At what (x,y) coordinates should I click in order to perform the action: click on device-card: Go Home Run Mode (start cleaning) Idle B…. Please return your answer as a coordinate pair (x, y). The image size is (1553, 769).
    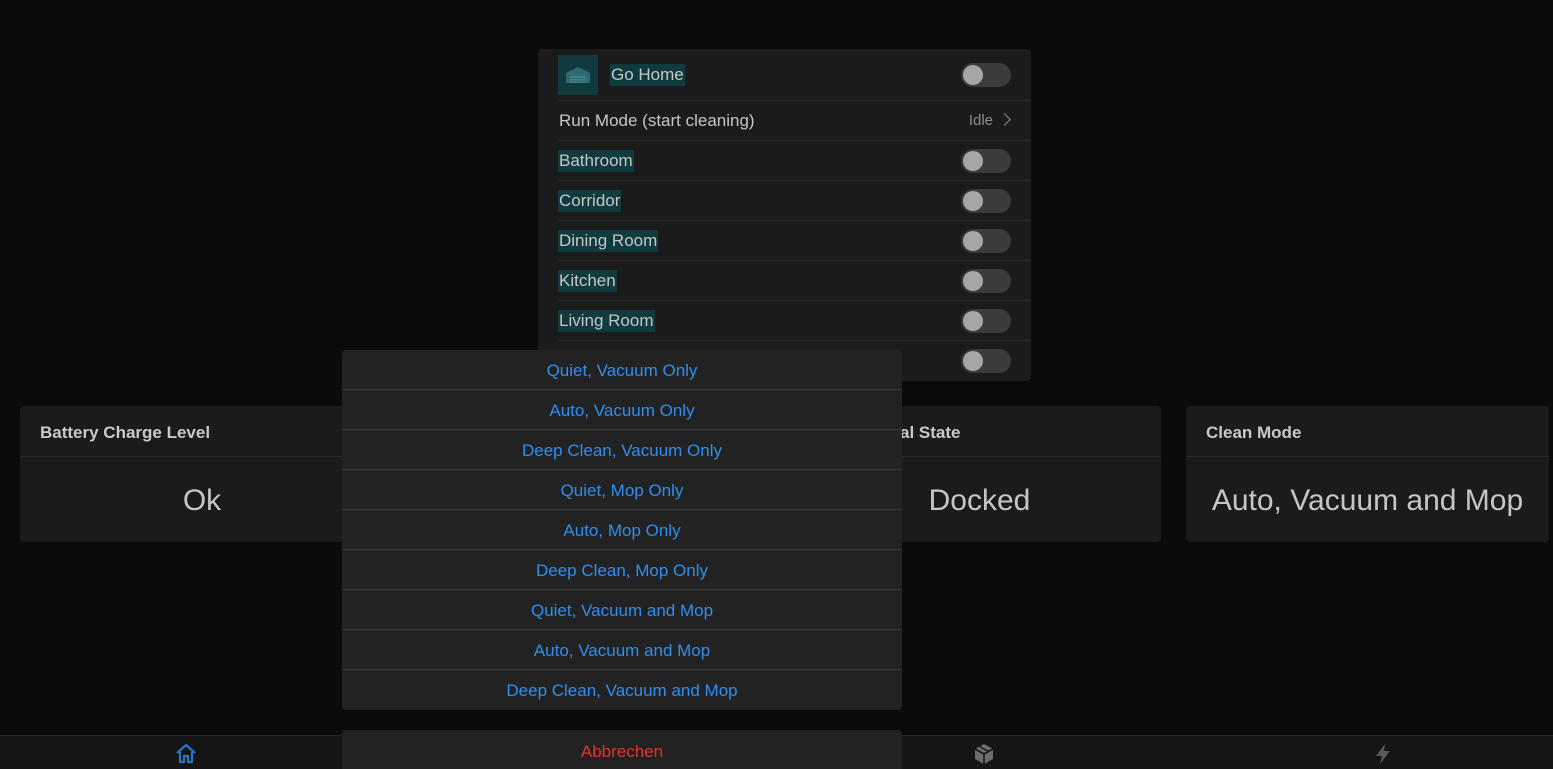
    Looking at the image, I should click on (784, 215).